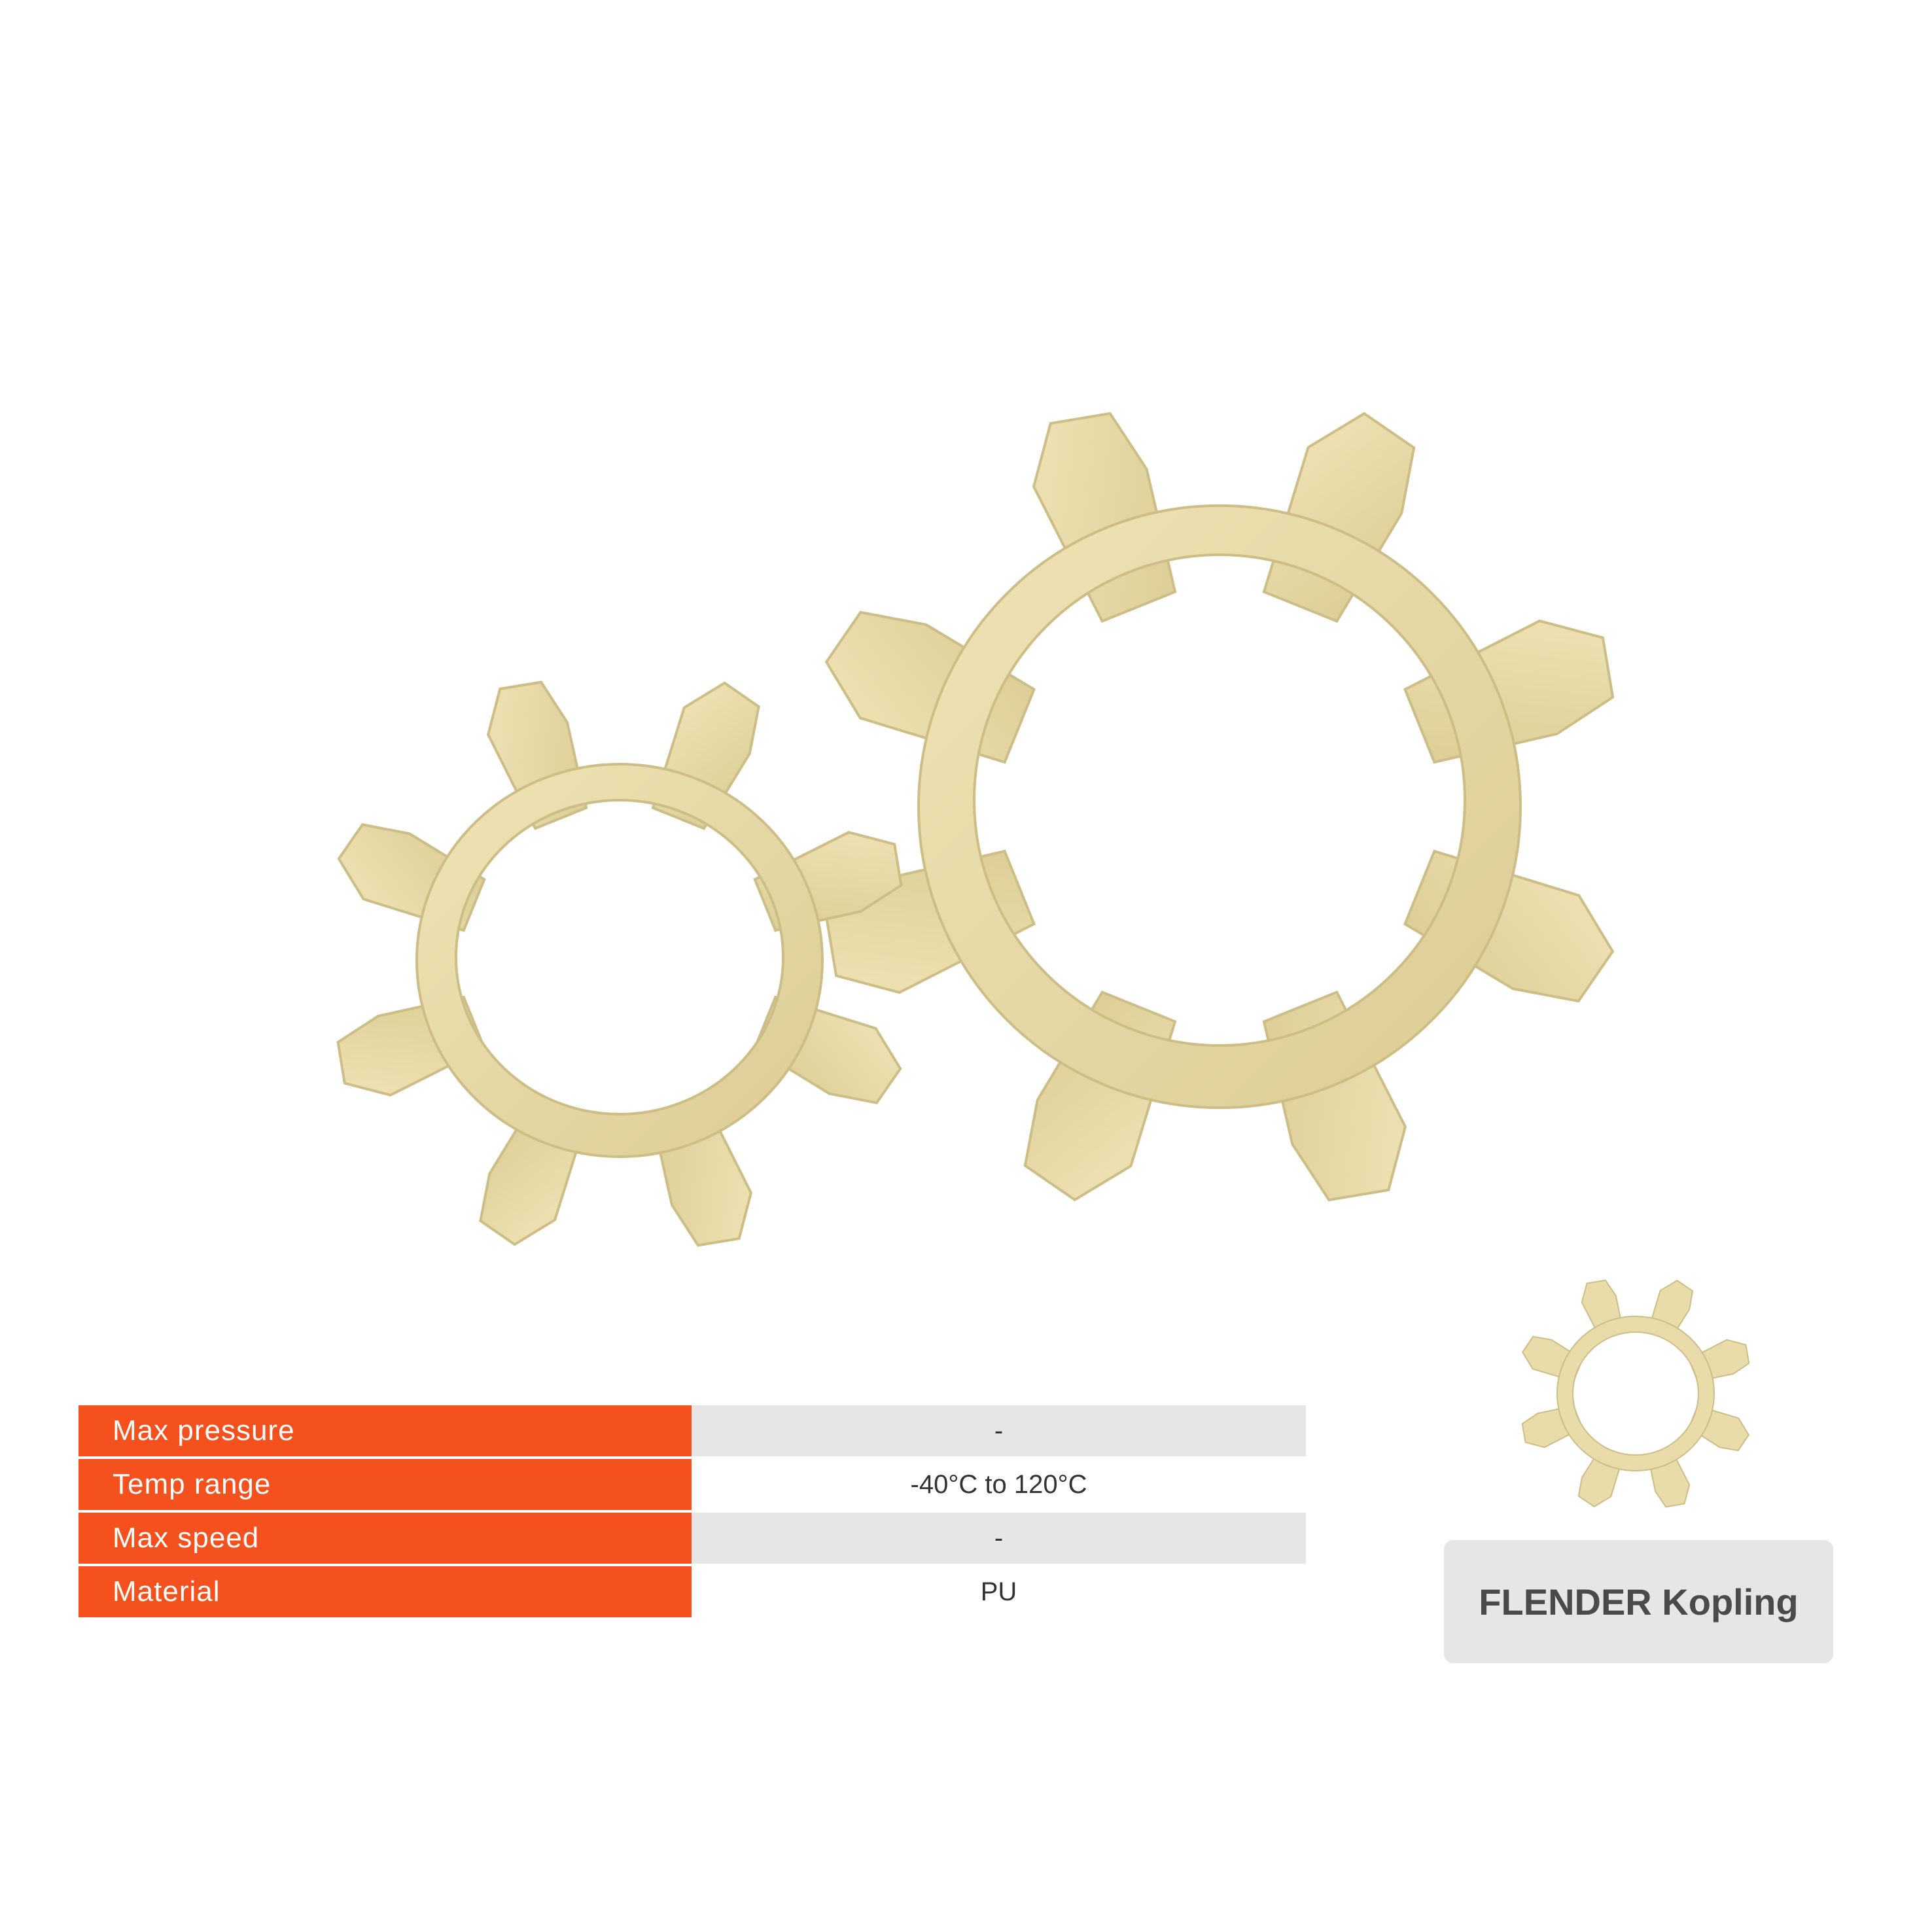 The width and height of the screenshot is (1932, 1932). What do you see at coordinates (385, 1538) in the screenshot?
I see `spec-label: Max speed` at bounding box center [385, 1538].